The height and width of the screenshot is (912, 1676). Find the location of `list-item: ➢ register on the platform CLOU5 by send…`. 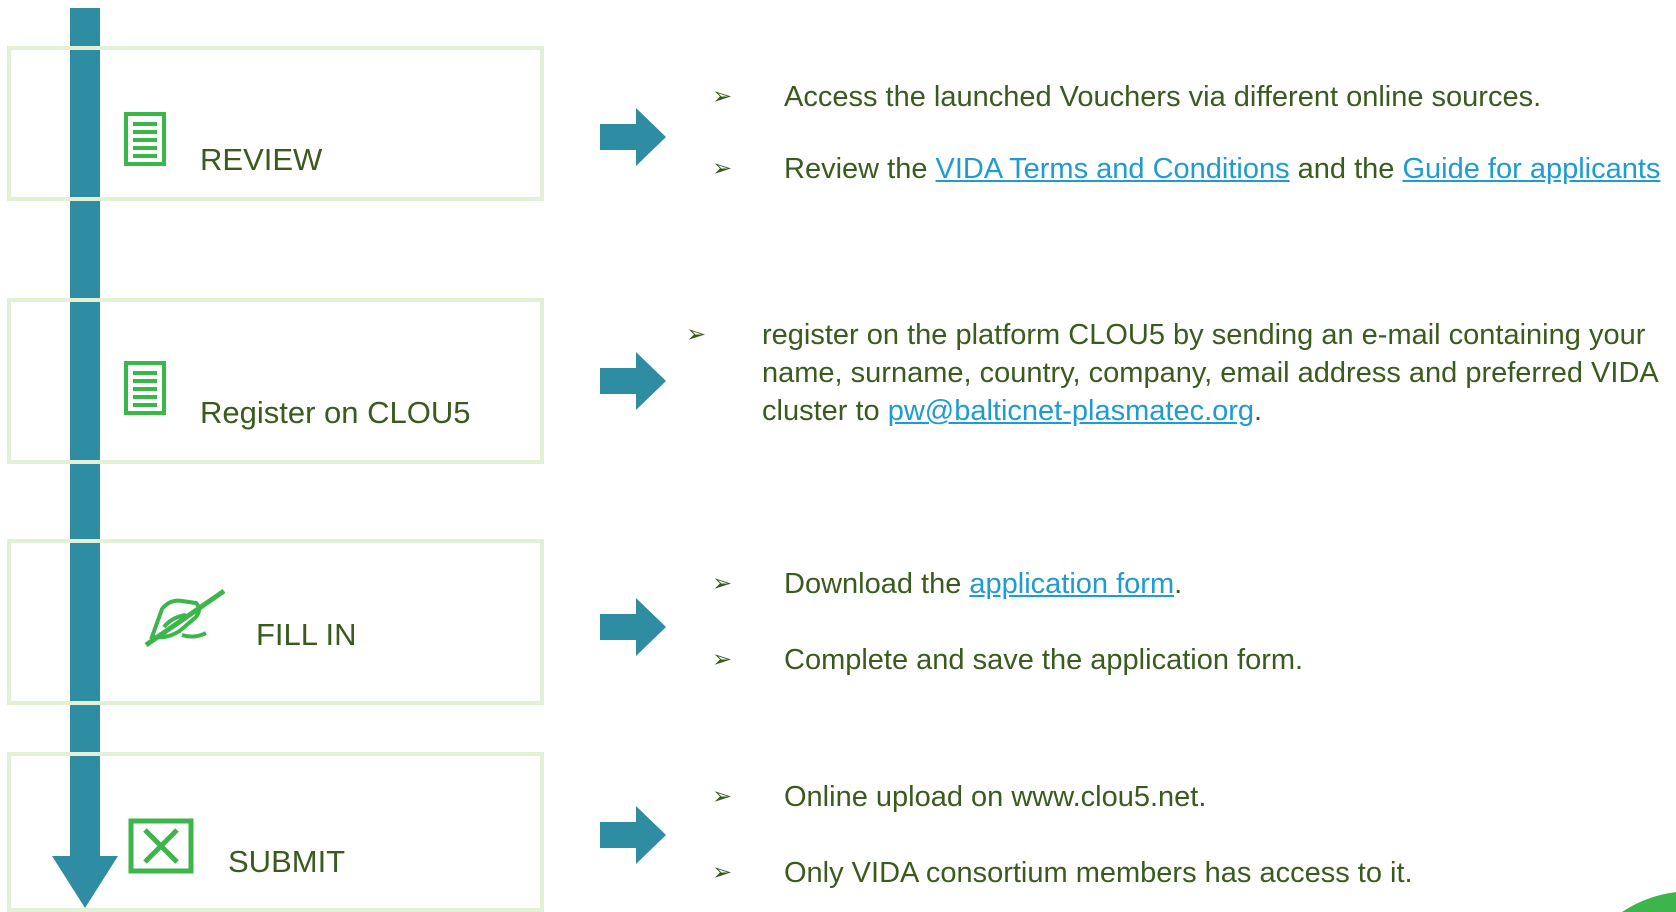

list-item: ➢ register on the platform CLOU5 by send… is located at coordinates (1172, 373).